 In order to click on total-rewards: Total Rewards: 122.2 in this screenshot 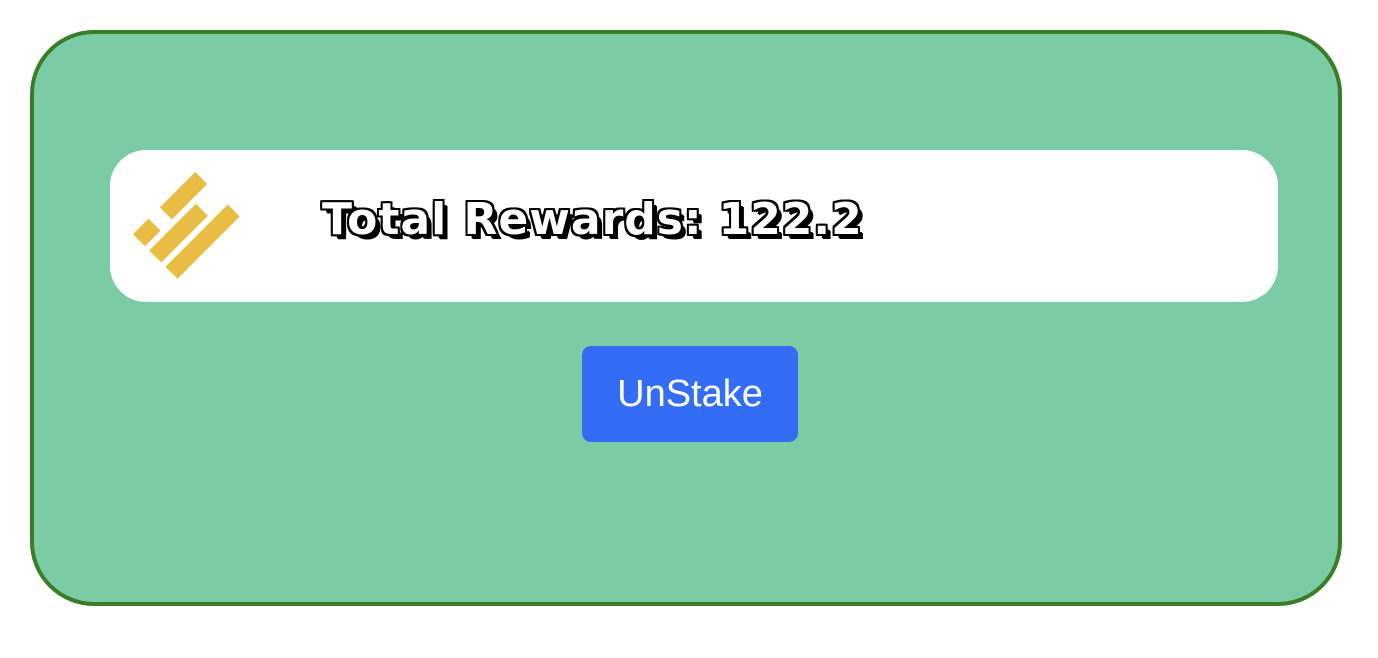, I will do `click(592, 220)`.